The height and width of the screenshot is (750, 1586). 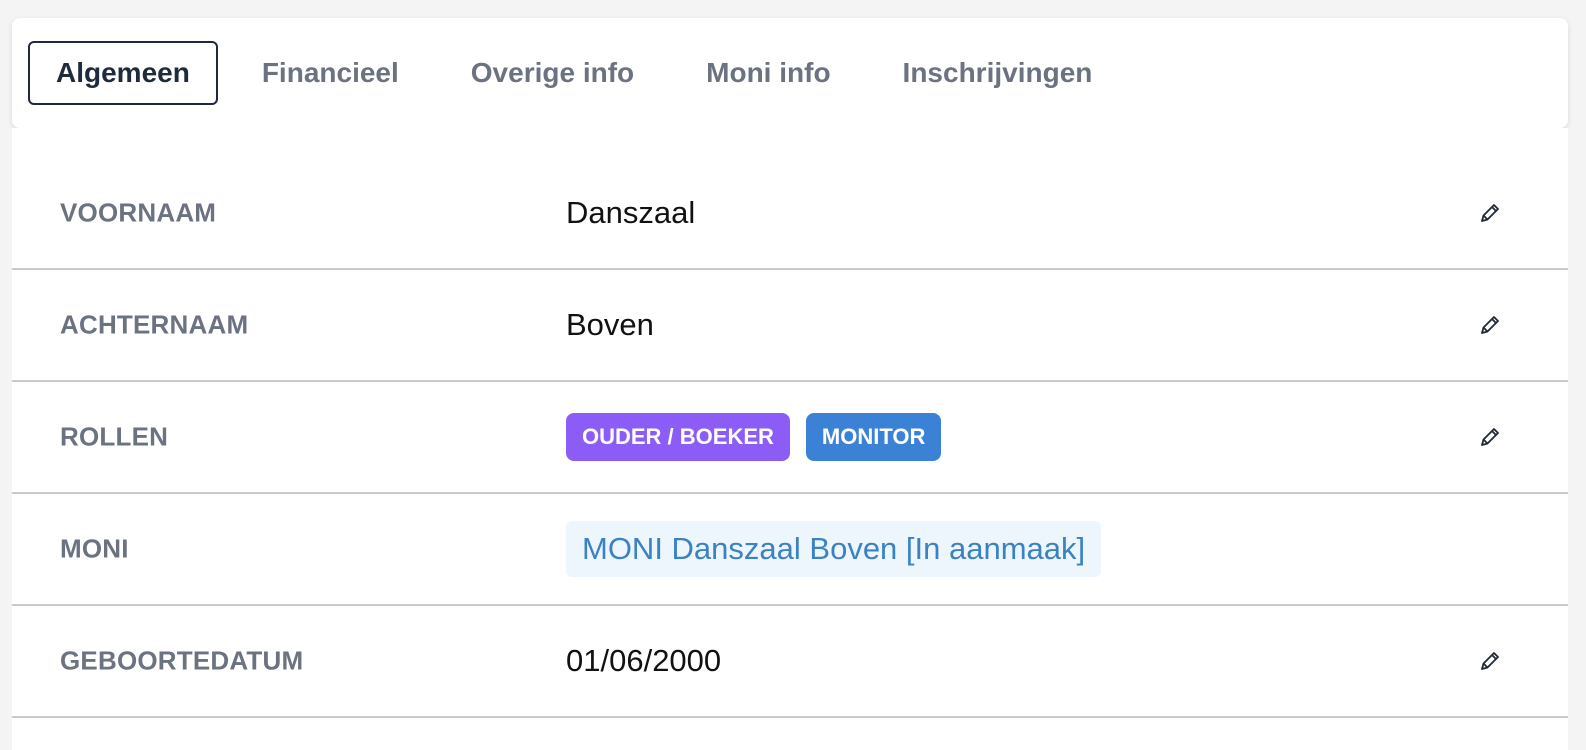 I want to click on field-row-voornaam: VOORNAAM Danszaal, so click(x=790, y=214).